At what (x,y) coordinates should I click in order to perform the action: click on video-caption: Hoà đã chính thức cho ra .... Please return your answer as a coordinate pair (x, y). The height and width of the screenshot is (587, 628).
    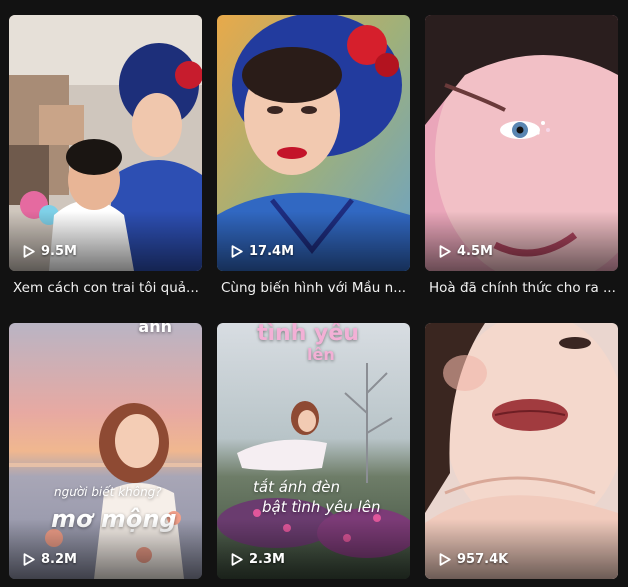
    Looking at the image, I should click on (521, 288).